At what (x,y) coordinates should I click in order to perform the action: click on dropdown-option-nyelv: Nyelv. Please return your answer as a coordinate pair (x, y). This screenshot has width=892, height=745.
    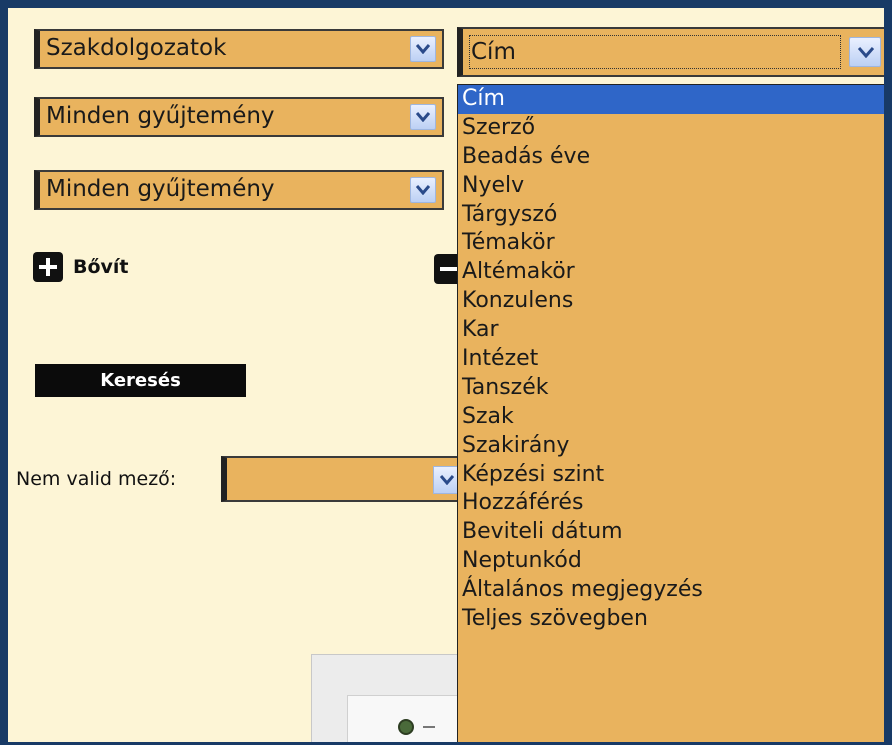
    Looking at the image, I should click on (671, 186).